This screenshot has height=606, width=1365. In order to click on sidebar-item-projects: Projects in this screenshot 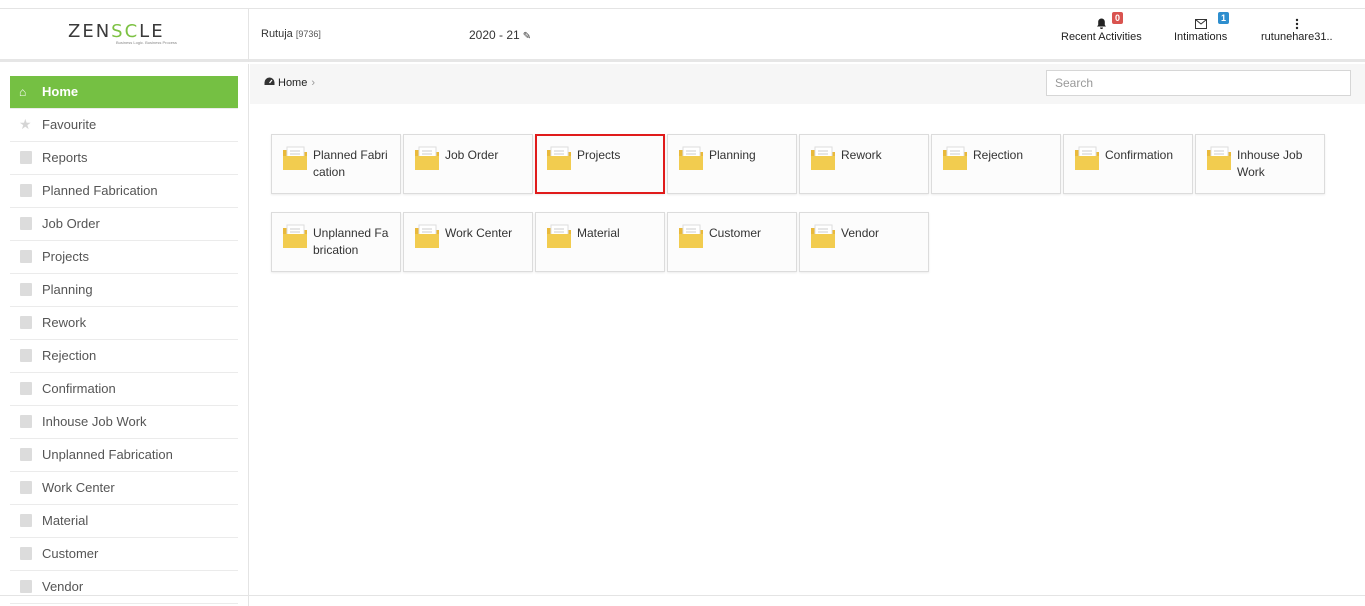, I will do `click(124, 257)`.